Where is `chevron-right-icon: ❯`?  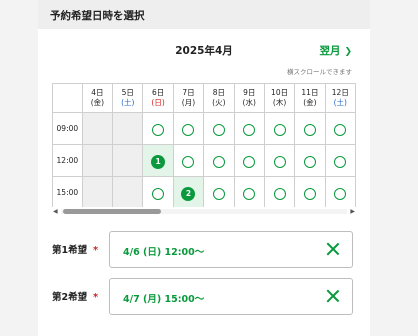 chevron-right-icon: ❯ is located at coordinates (348, 52).